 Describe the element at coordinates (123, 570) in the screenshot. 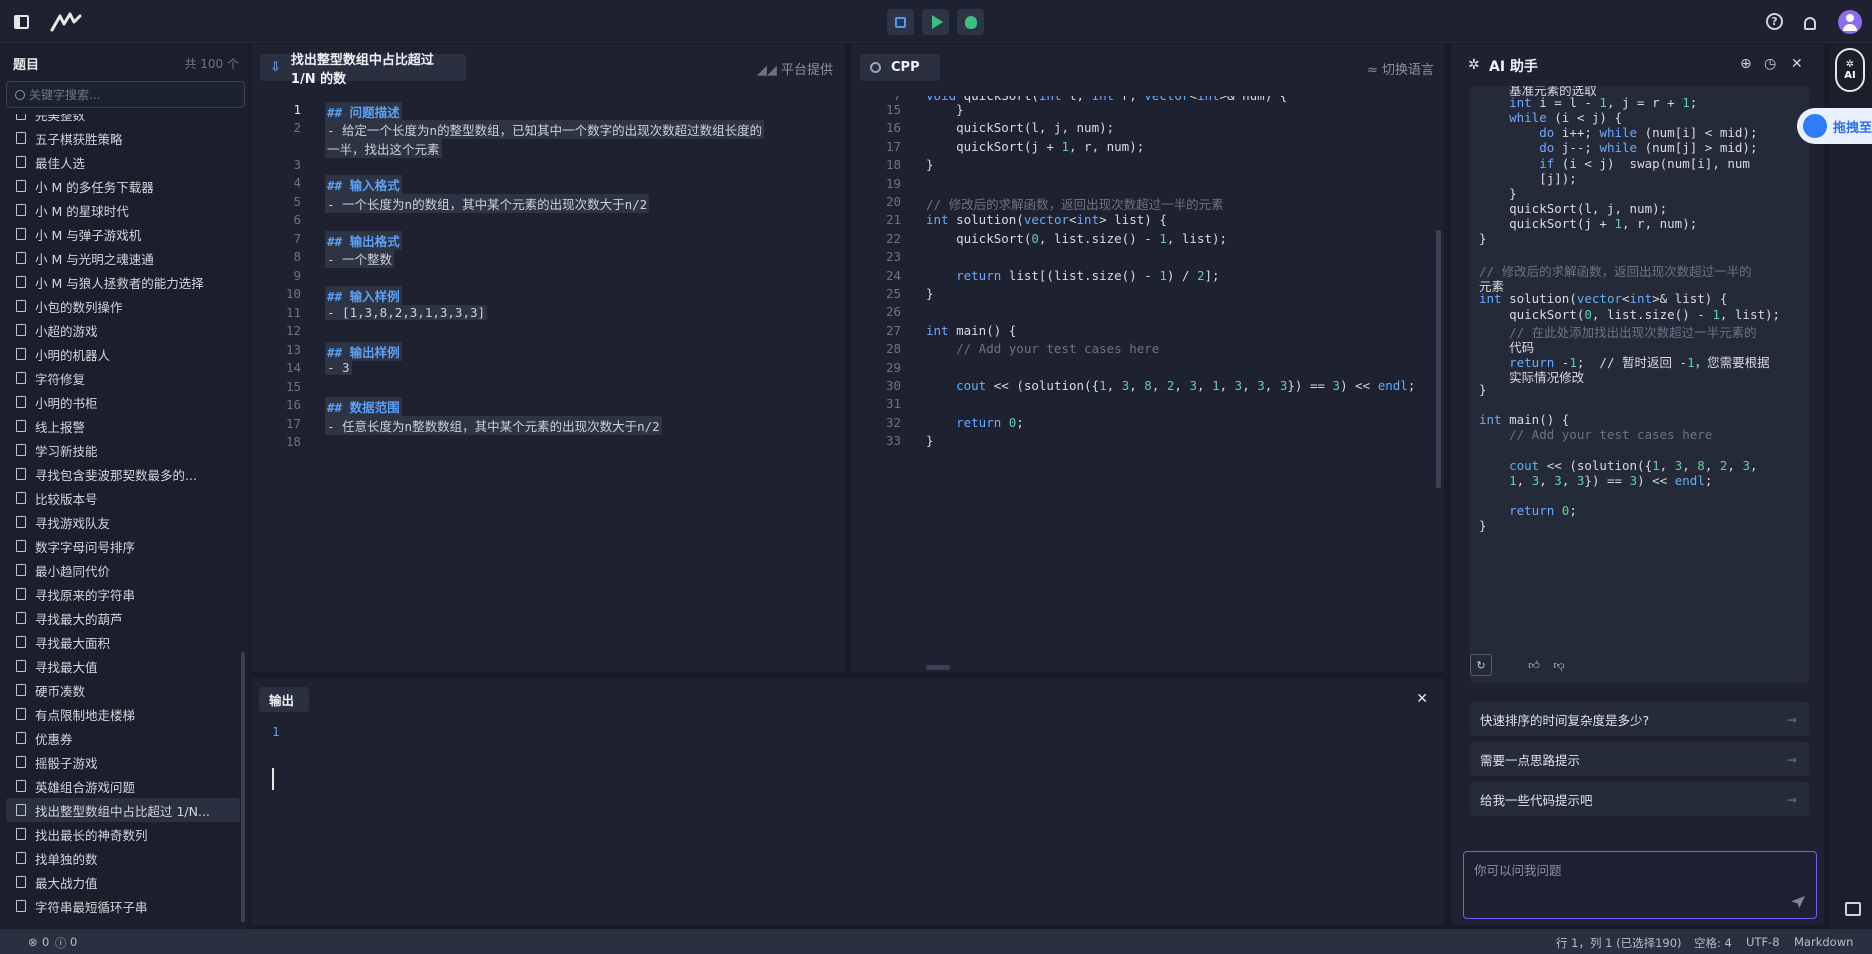

I see `problem-list-item: 最小趋同代价` at that location.